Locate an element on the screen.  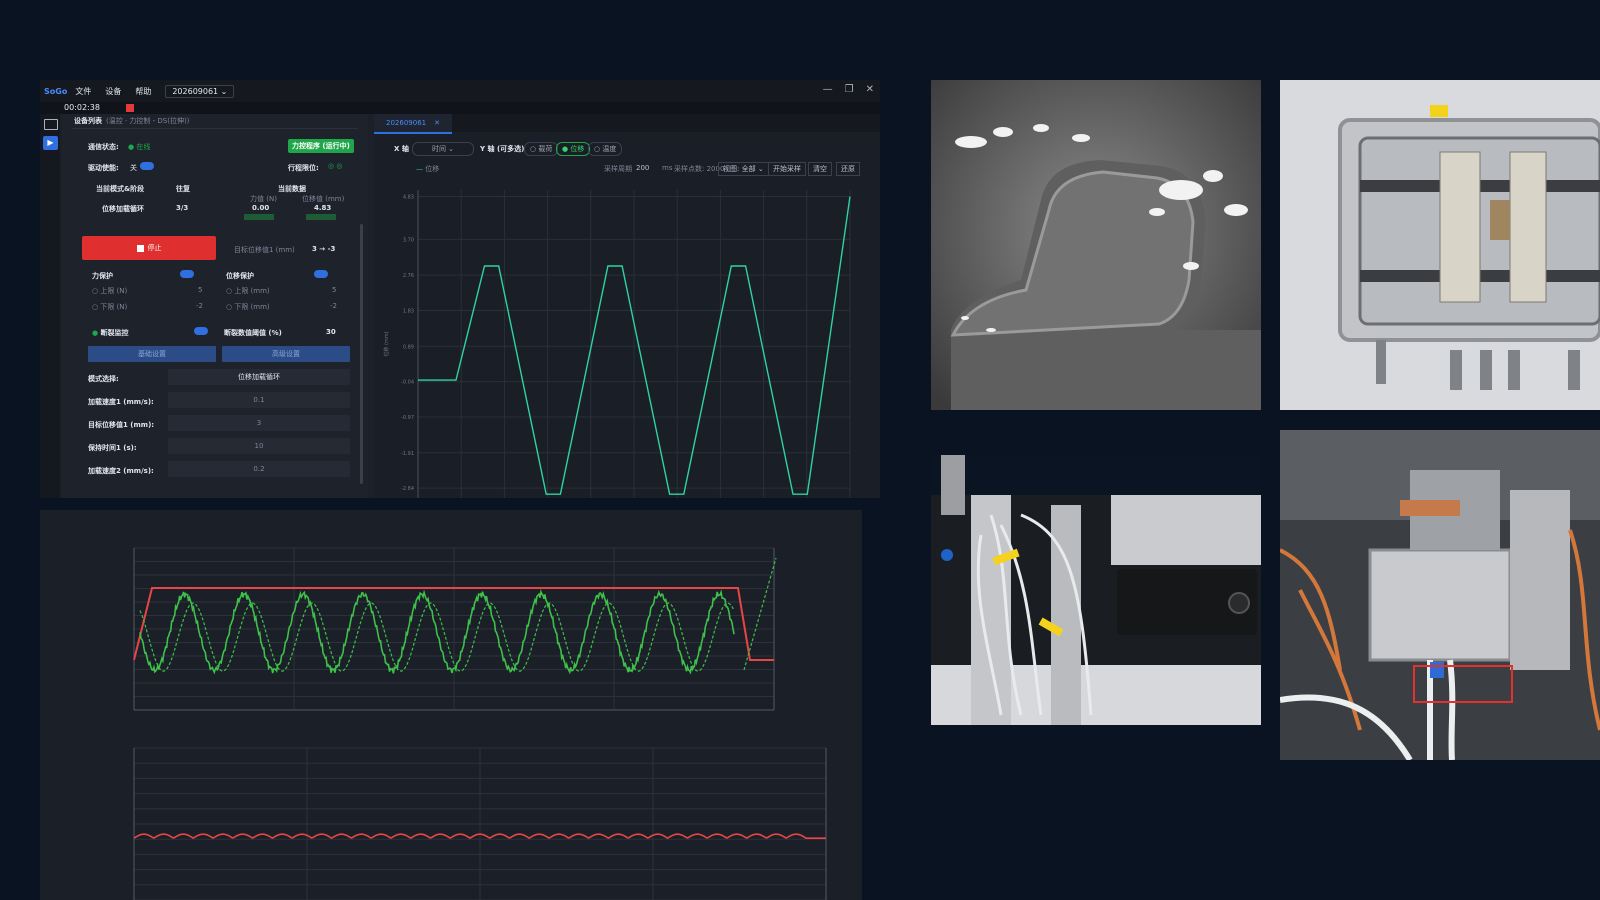
app-logo: SoGo is located at coordinates (56, 91).